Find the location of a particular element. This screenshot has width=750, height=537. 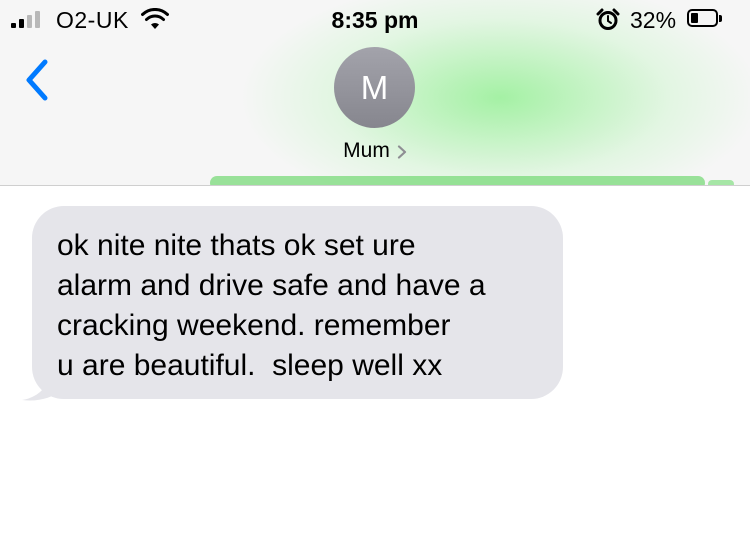

back-button is located at coordinates (37, 80).